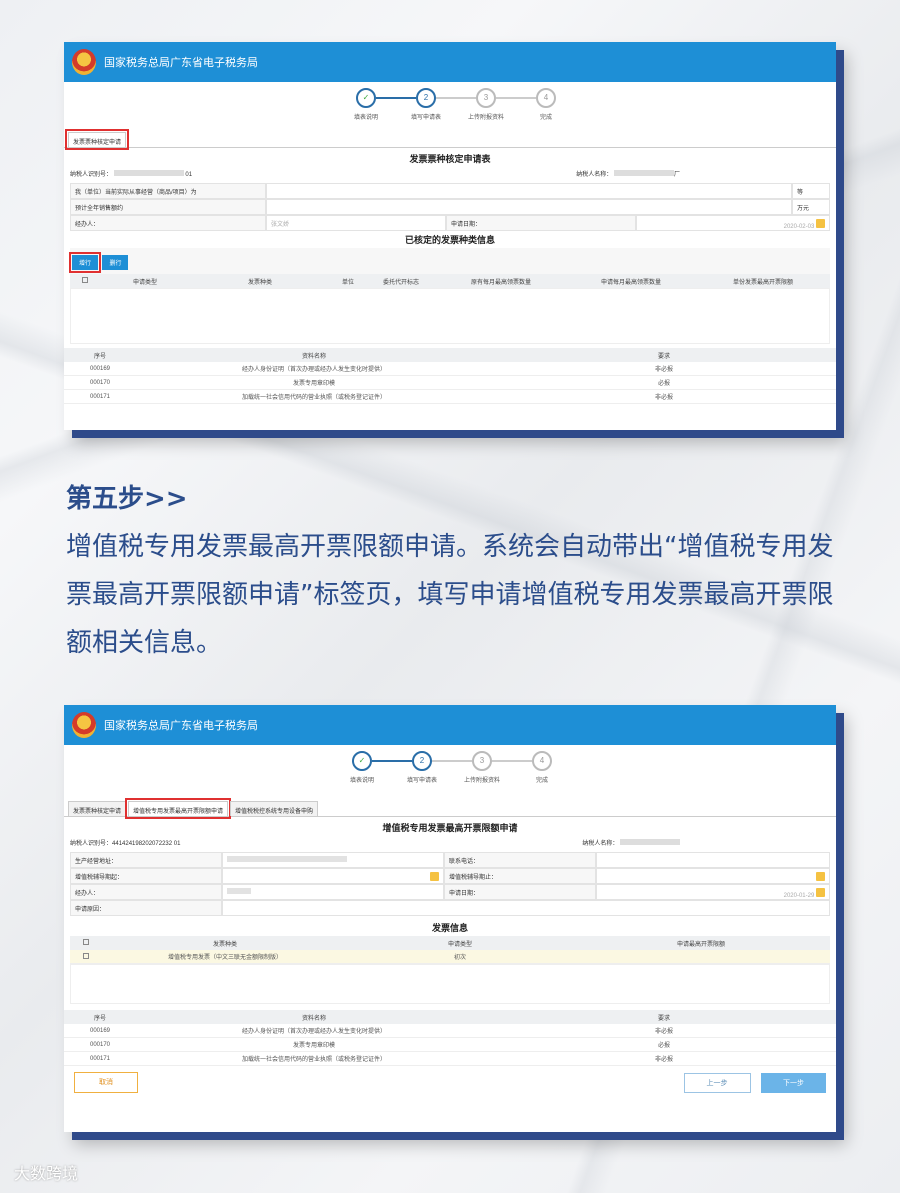  What do you see at coordinates (450, 943) in the screenshot?
I see `invoice-table-header: 发票种类 申请类型 申请最高开票限额` at bounding box center [450, 943].